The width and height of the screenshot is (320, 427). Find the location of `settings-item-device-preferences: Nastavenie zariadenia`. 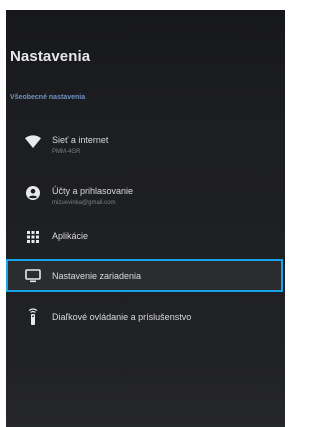

settings-item-device-preferences: Nastavenie zariadenia is located at coordinates (144, 275).